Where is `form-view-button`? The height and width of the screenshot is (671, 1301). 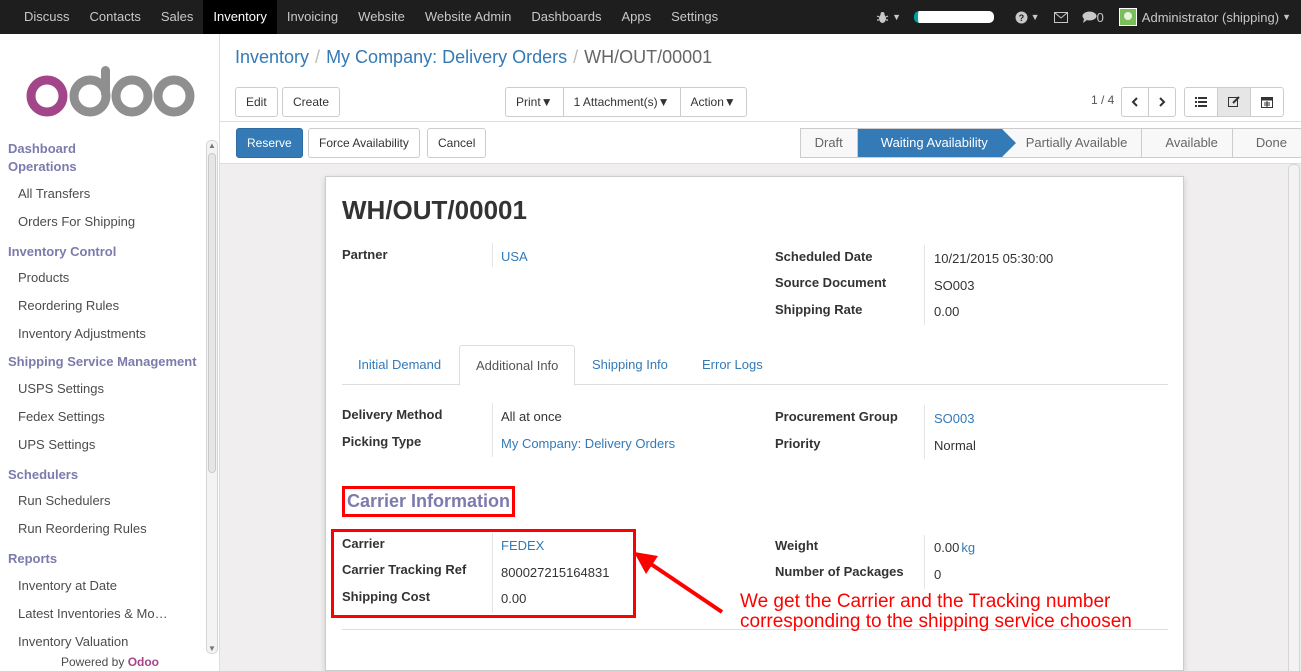
form-view-button is located at coordinates (1234, 102).